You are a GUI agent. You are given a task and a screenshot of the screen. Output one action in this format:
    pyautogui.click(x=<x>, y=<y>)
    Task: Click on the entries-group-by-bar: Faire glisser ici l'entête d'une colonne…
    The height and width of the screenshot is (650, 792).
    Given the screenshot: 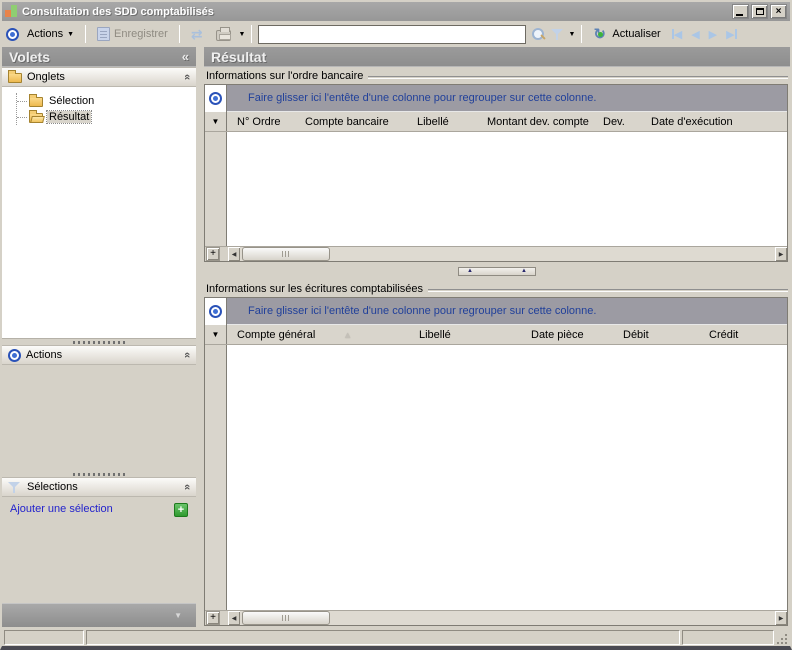 What is the action you would take?
    pyautogui.click(x=507, y=311)
    